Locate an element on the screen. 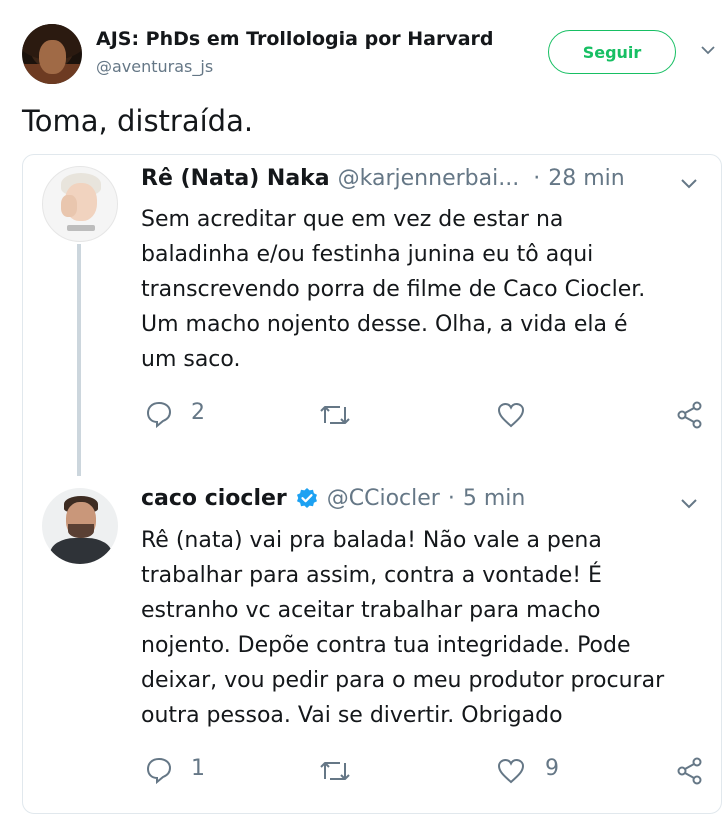 This screenshot has height=814, width=725. quoted-time: 5 min is located at coordinates (494, 498).